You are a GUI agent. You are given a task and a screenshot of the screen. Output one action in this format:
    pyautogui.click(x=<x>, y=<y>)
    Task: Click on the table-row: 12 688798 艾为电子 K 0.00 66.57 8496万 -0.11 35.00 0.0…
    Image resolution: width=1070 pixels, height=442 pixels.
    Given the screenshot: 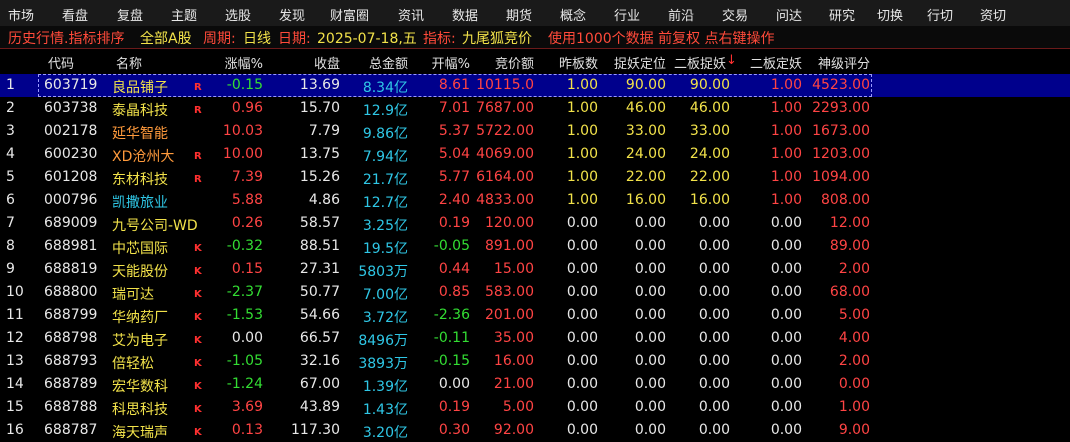 What is the action you would take?
    pyautogui.click(x=535, y=338)
    